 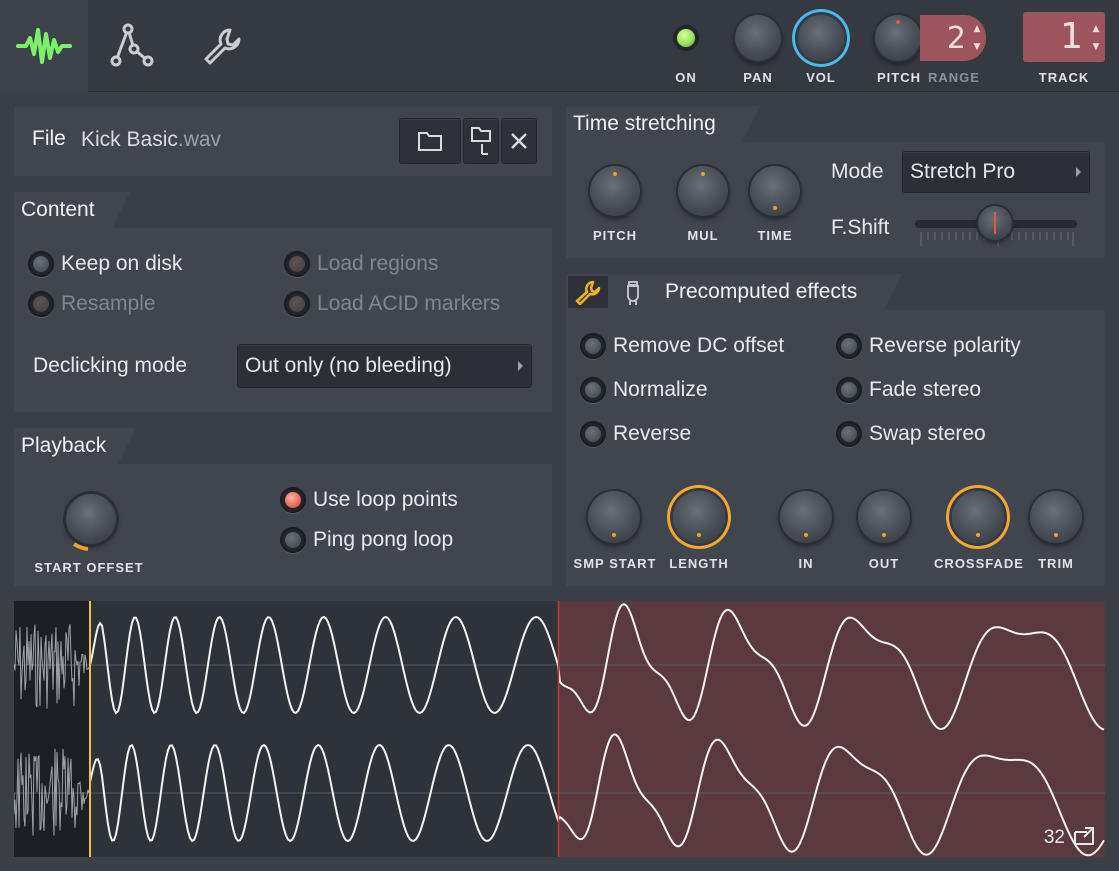 I want to click on precomputed-effects-title: Precomputed effects, so click(x=761, y=291).